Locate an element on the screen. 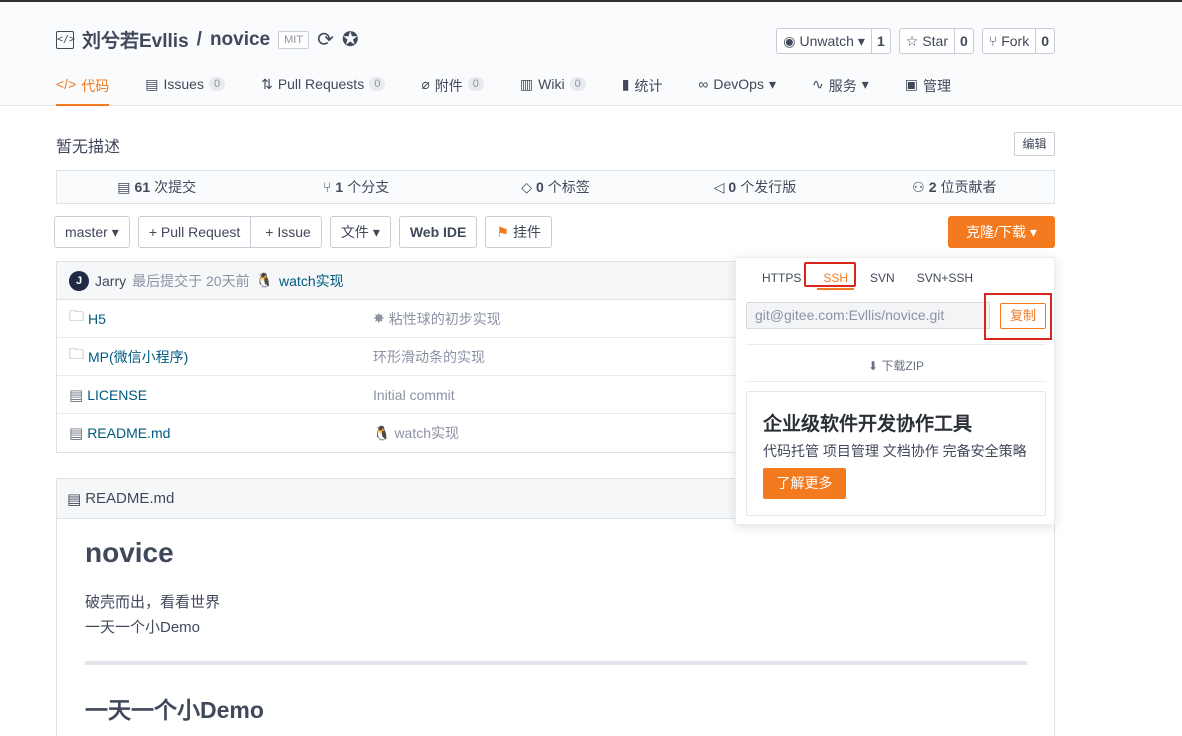 Image resolution: width=1182 pixels, height=736 pixels. attachment-icon: ⌀ is located at coordinates (425, 84).